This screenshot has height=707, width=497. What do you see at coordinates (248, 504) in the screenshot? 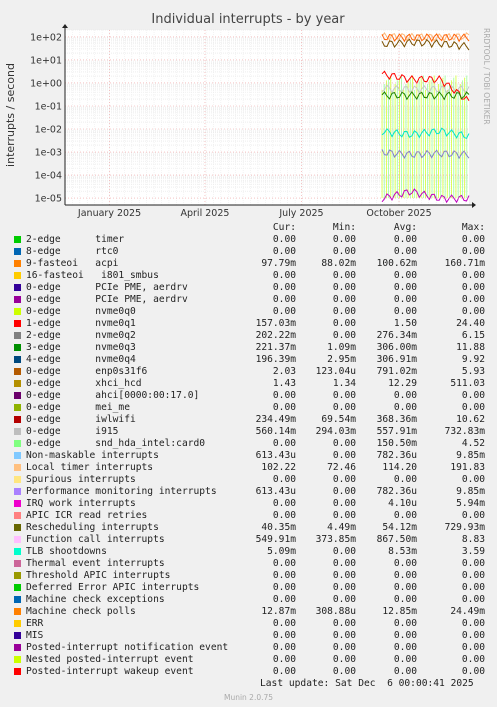
I see `legend-row: IRQ work interrupts 0.00 0.00 4.10u 5.94m` at bounding box center [248, 504].